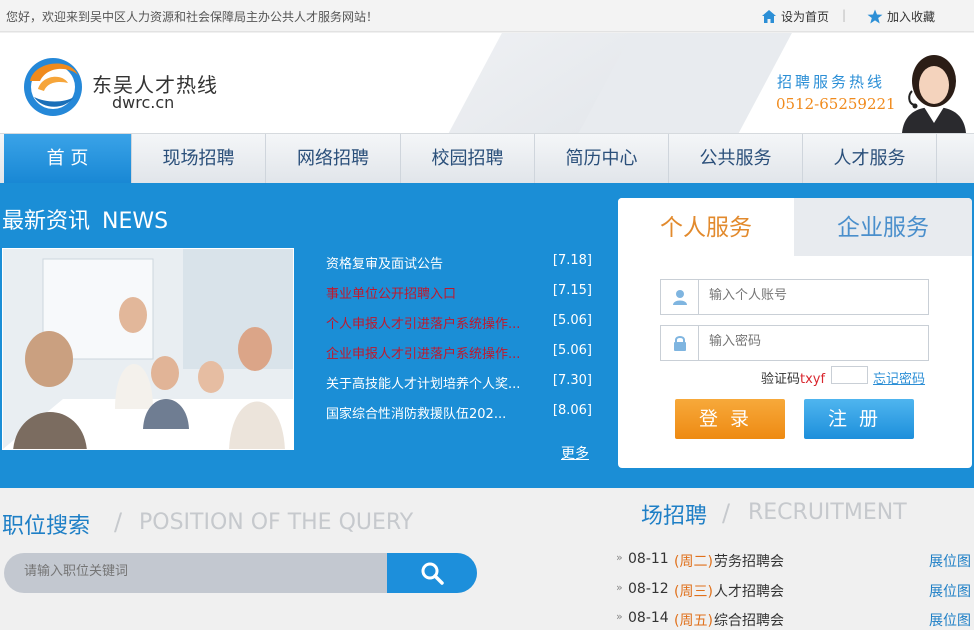 The image size is (974, 630). What do you see at coordinates (391, 294) in the screenshot?
I see `news-item-title: 事业单位公开招聘入口` at bounding box center [391, 294].